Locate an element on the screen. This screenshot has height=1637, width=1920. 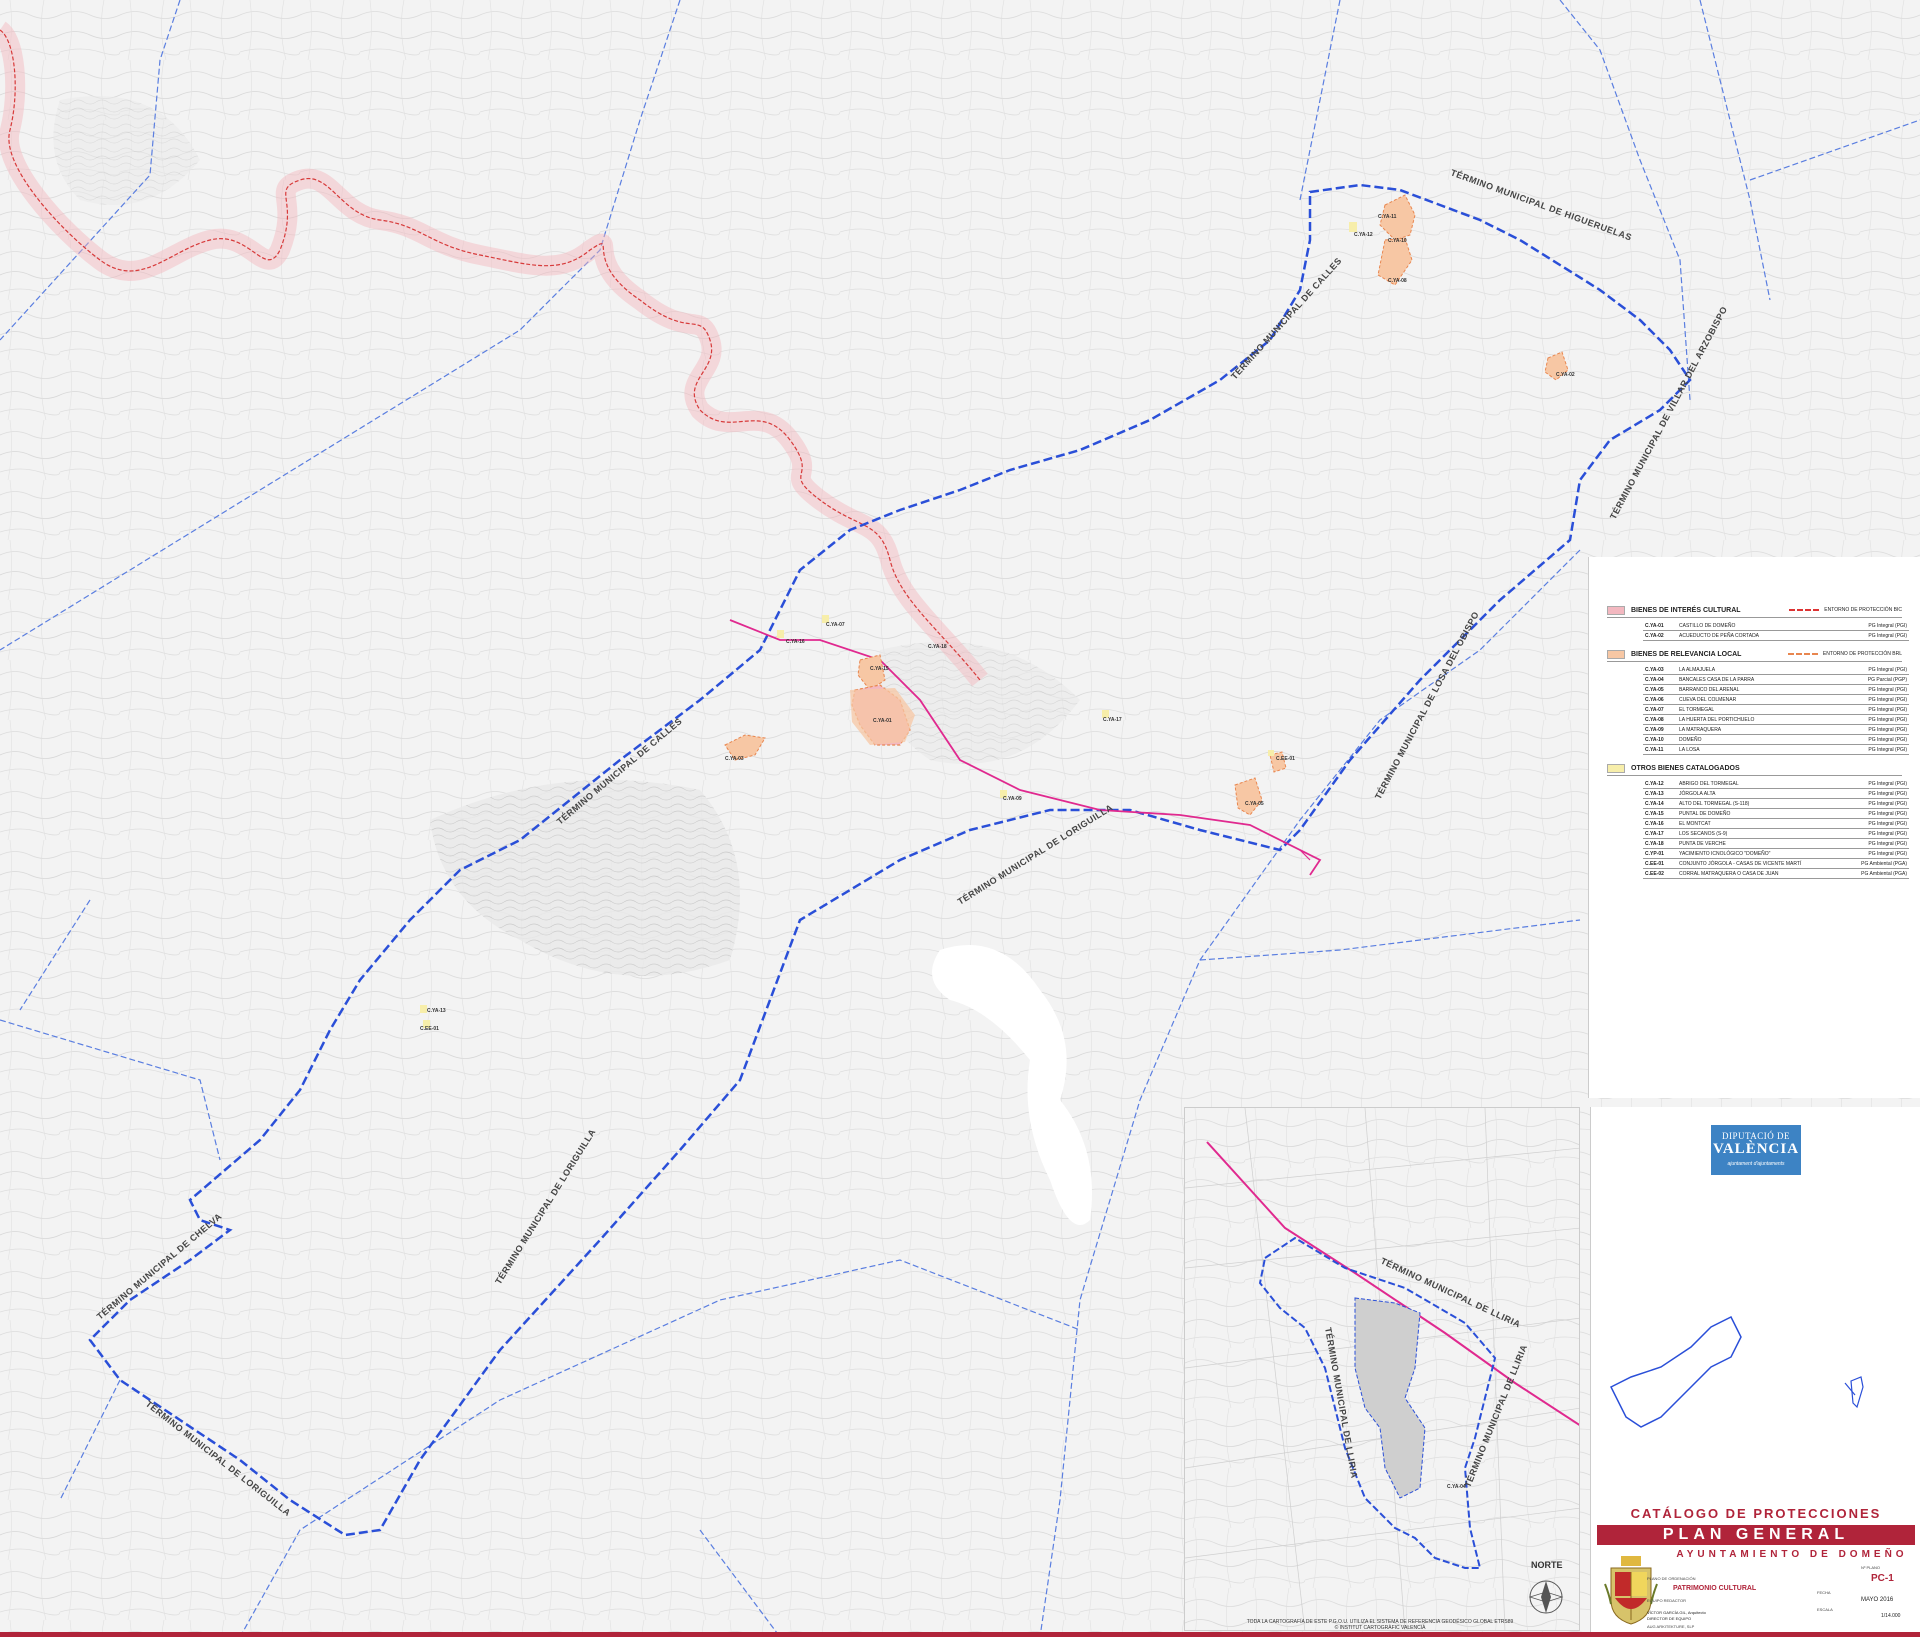
legend-item-code: C.YA-15 is located at coordinates (1660, 813).